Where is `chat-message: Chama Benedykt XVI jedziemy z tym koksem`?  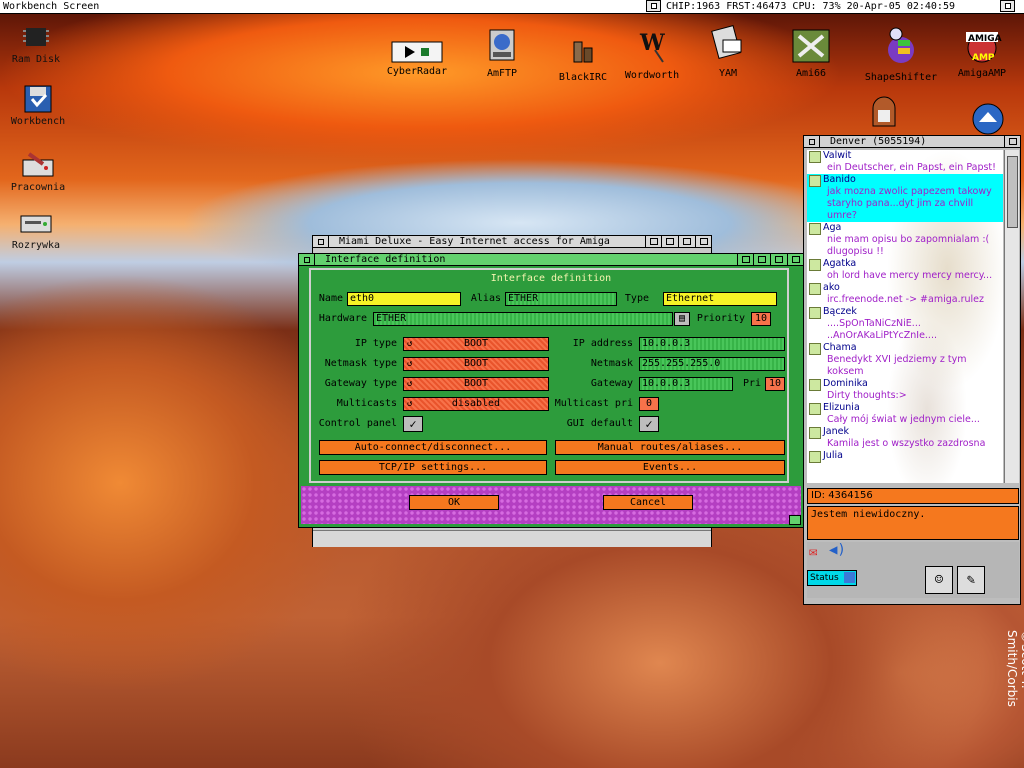 chat-message: Chama Benedykt XVI jedziemy z tym koksem is located at coordinates (905, 360).